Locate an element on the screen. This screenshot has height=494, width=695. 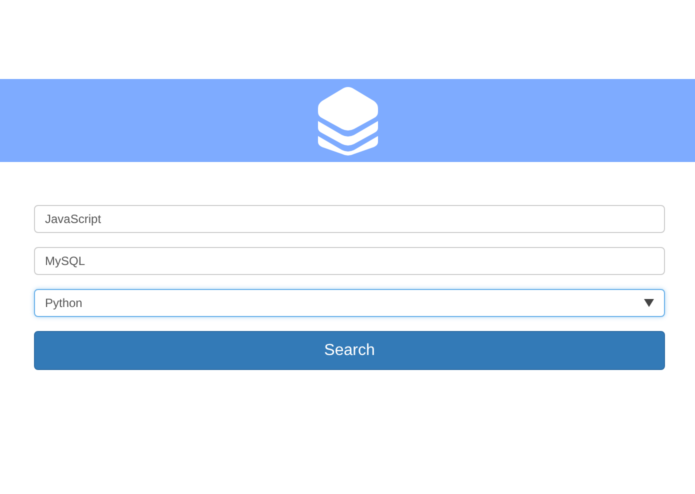
search-button: Search is located at coordinates (349, 350).